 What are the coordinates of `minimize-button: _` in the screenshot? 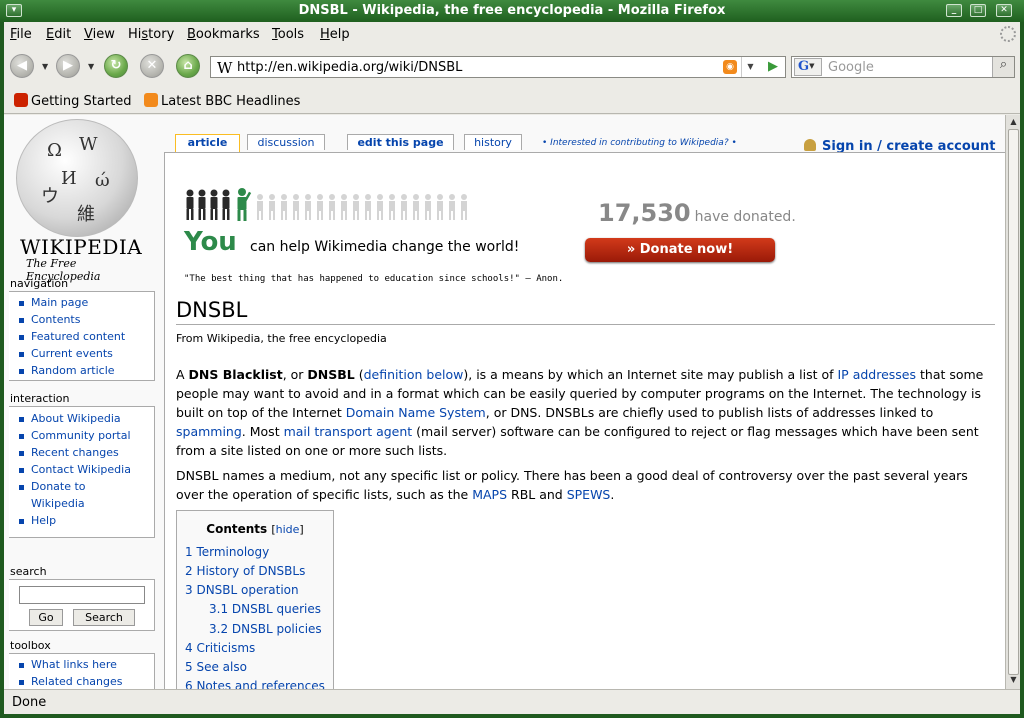 It's located at (954, 10).